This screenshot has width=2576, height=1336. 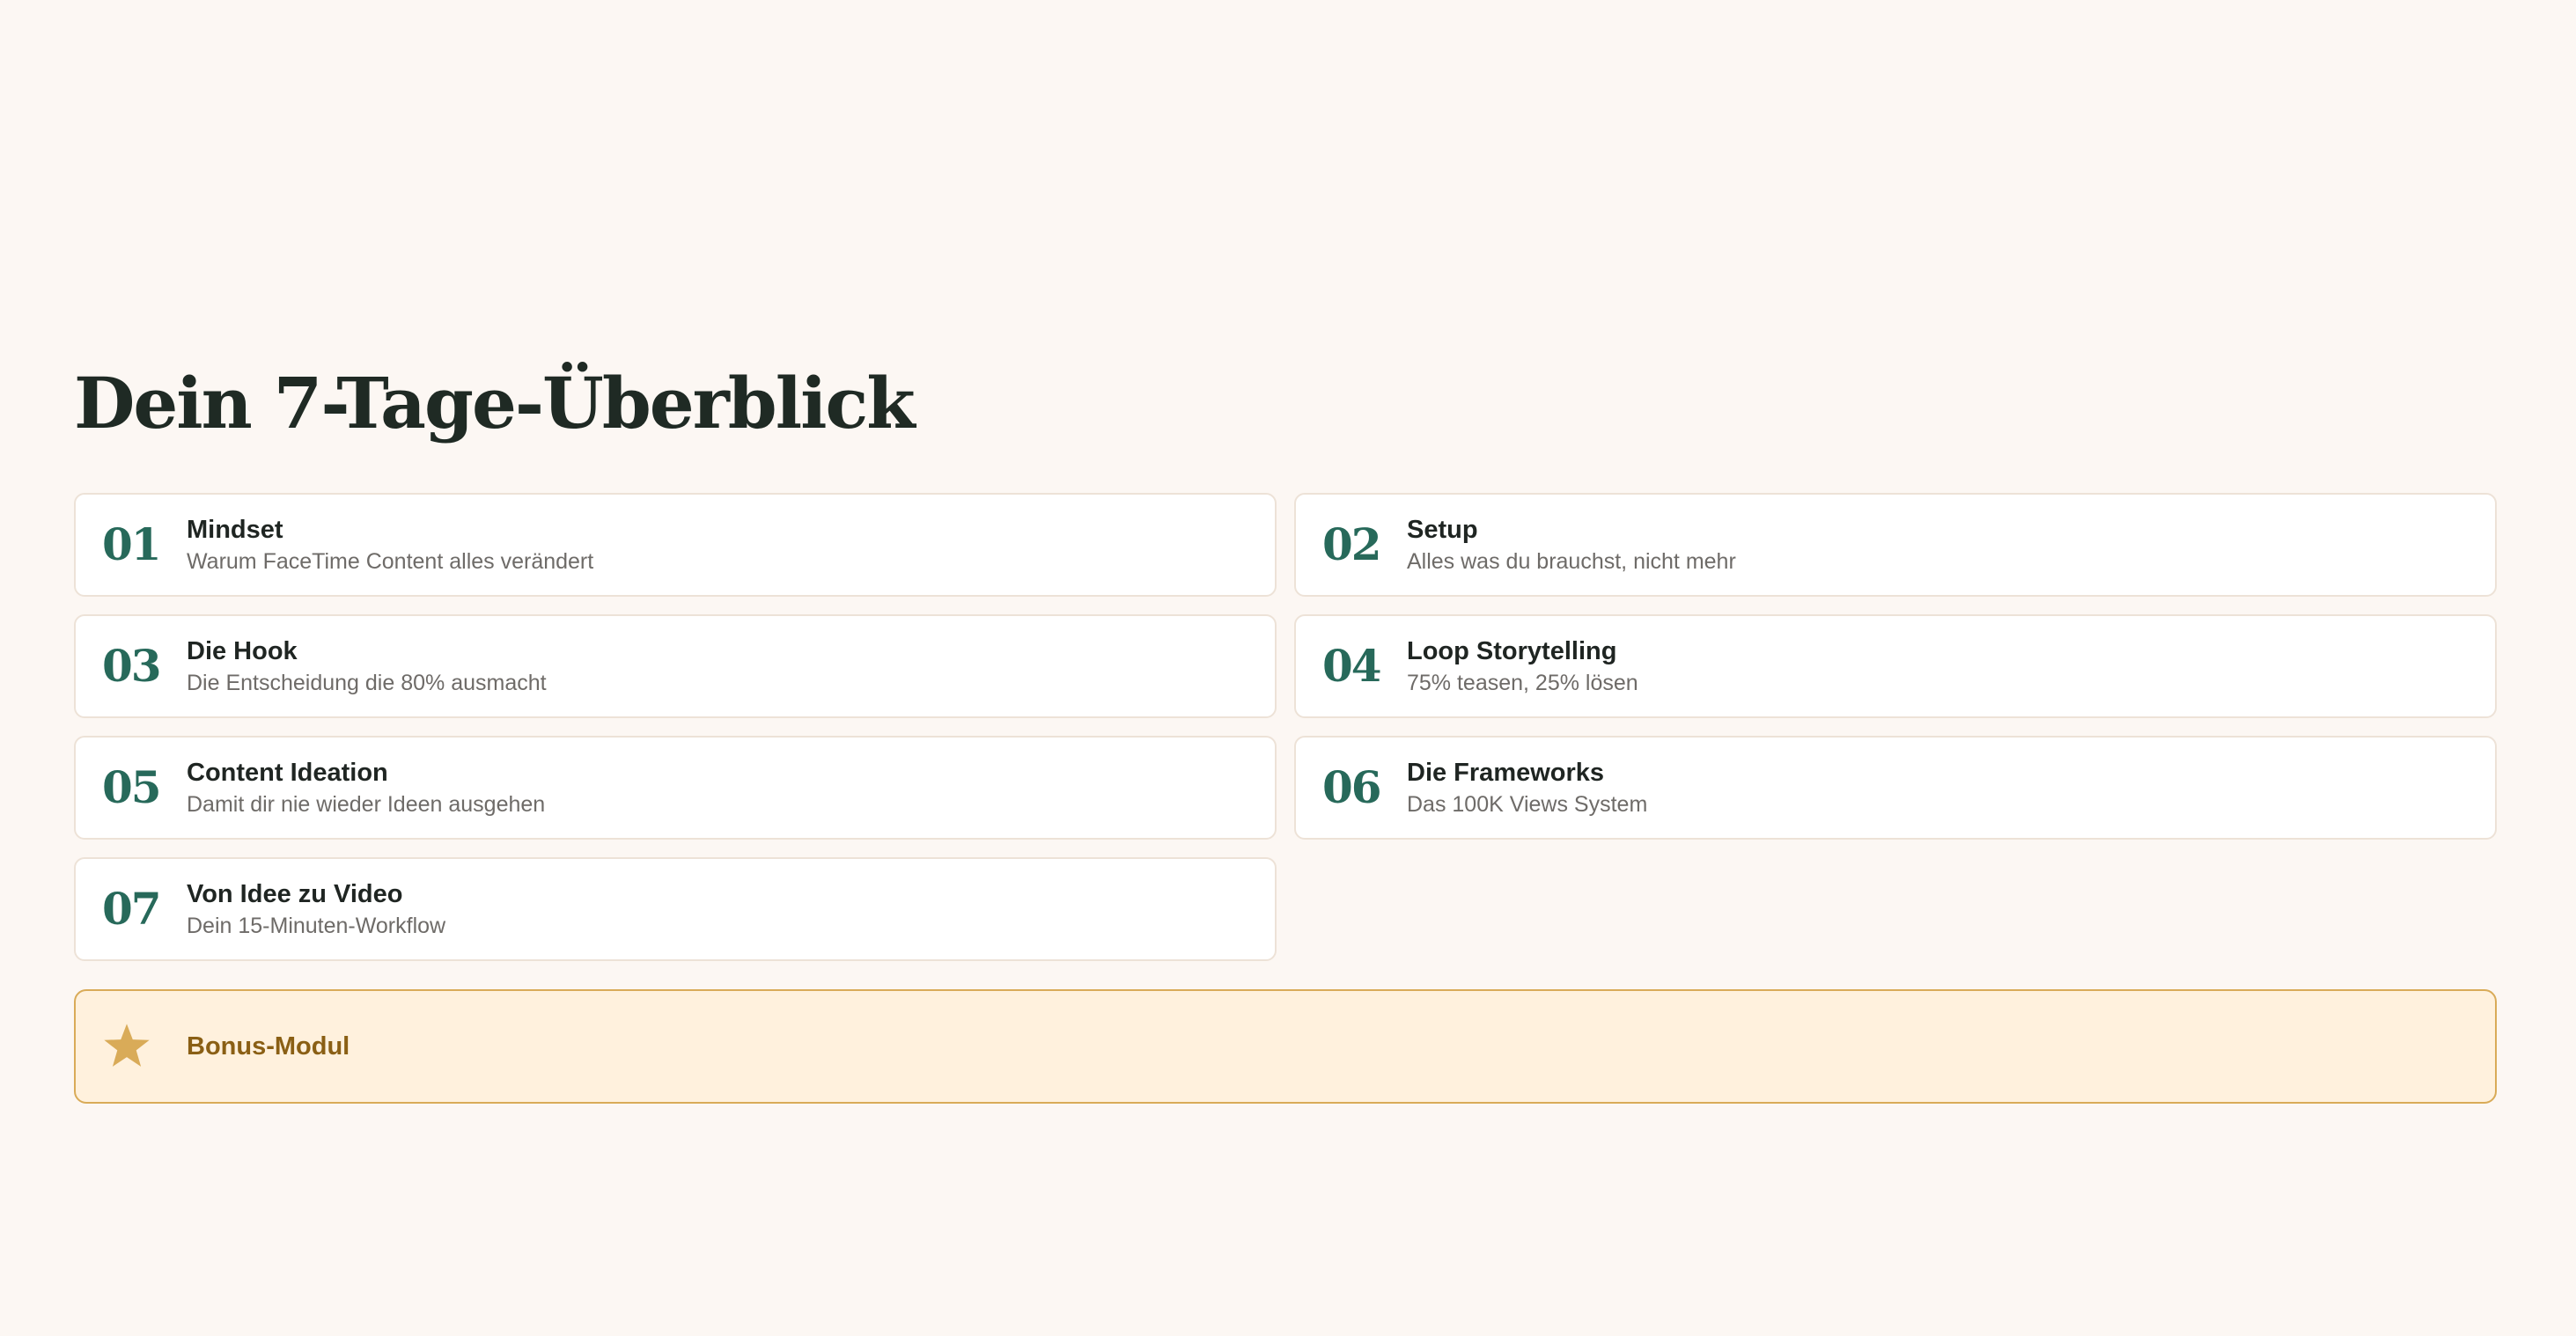 What do you see at coordinates (1896, 788) in the screenshot?
I see `module-card-06: 06 Die Frameworks Das 100K Views System` at bounding box center [1896, 788].